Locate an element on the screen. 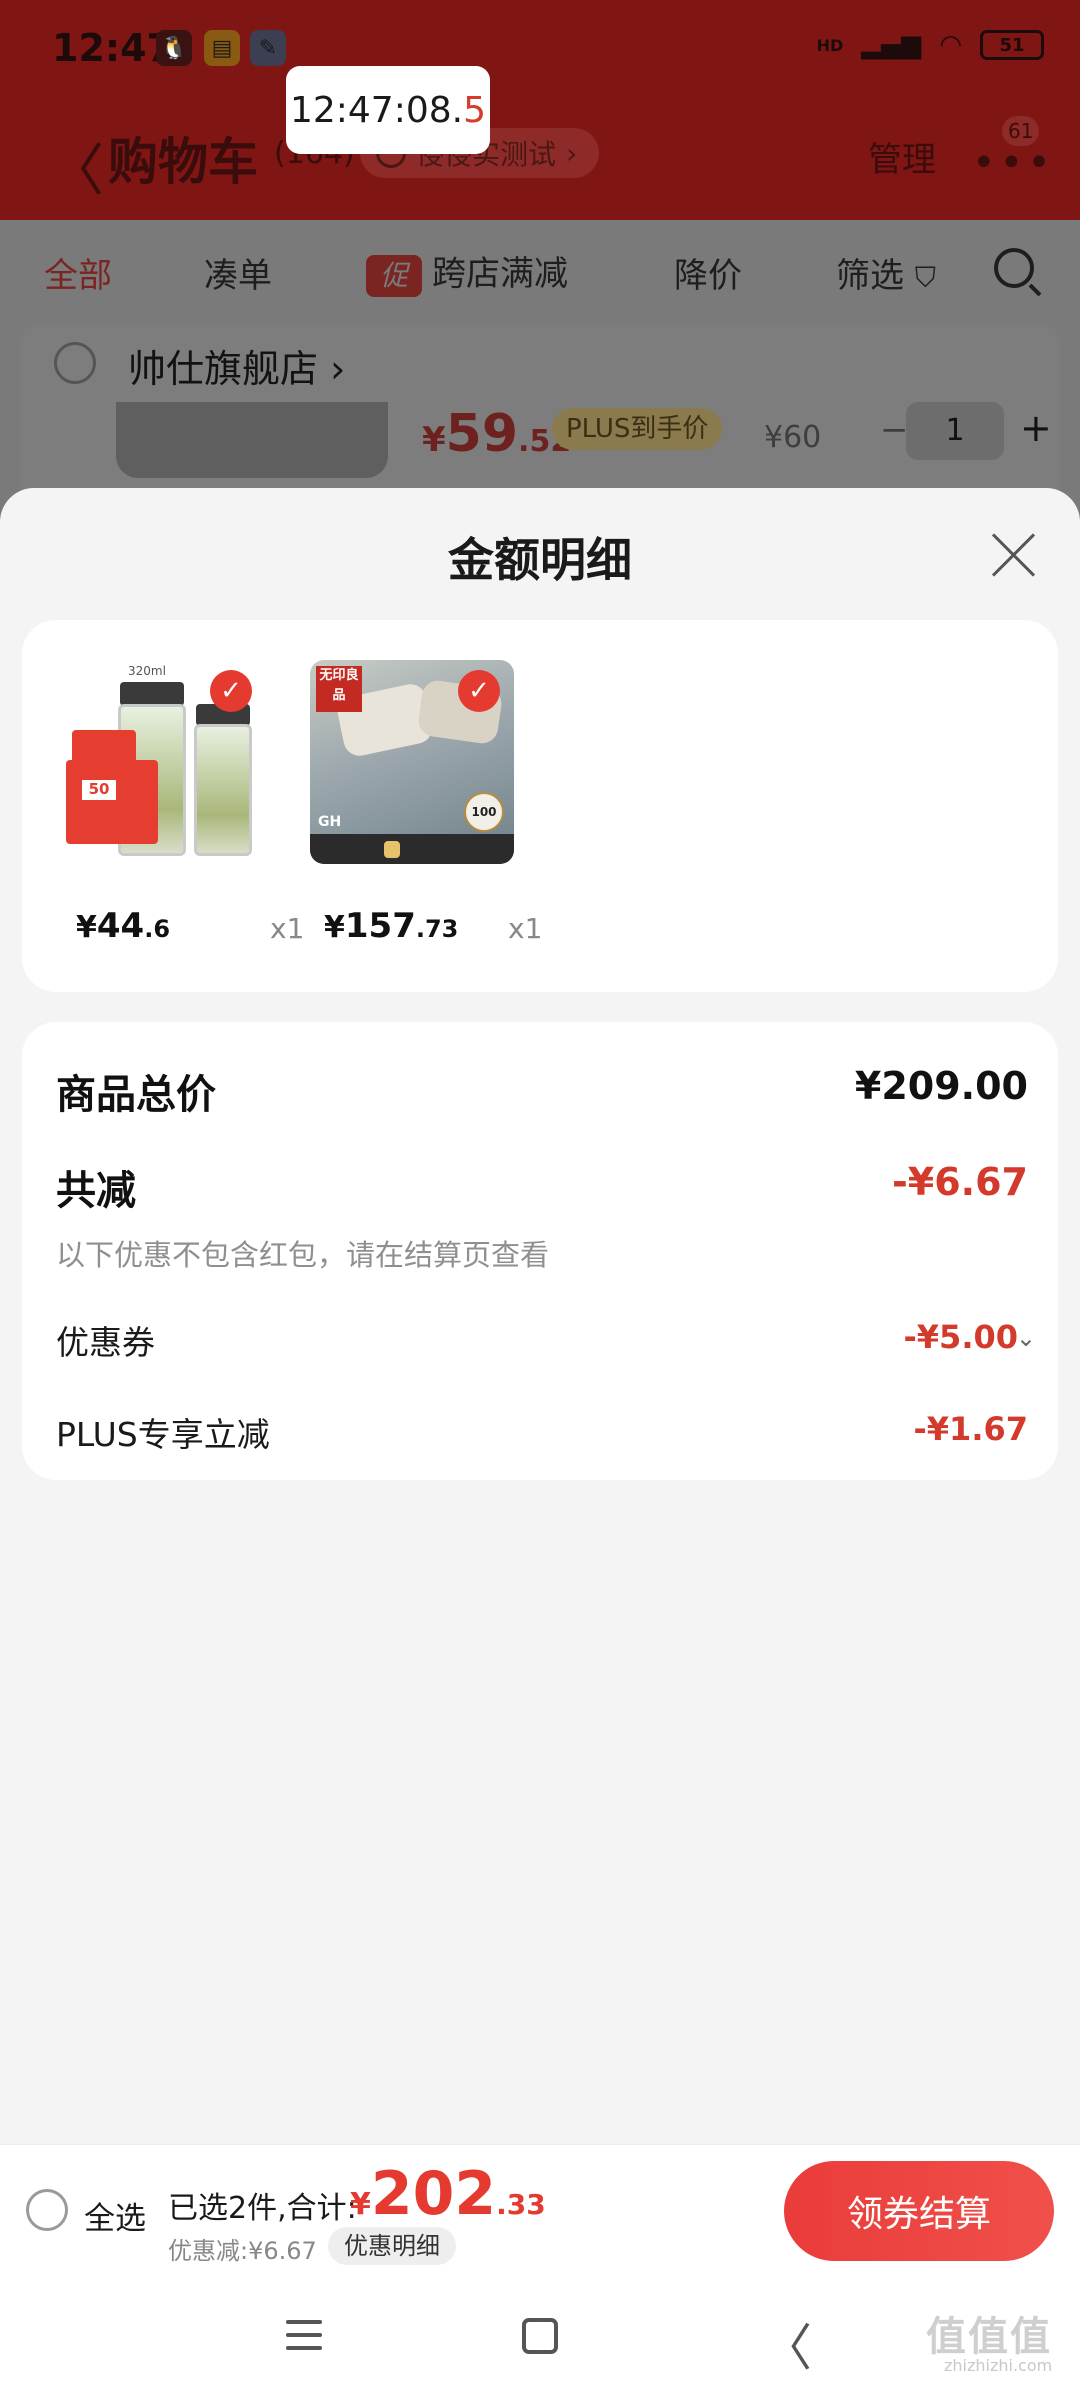  chevron-down-icon: ⌄ is located at coordinates (1026, 1338).